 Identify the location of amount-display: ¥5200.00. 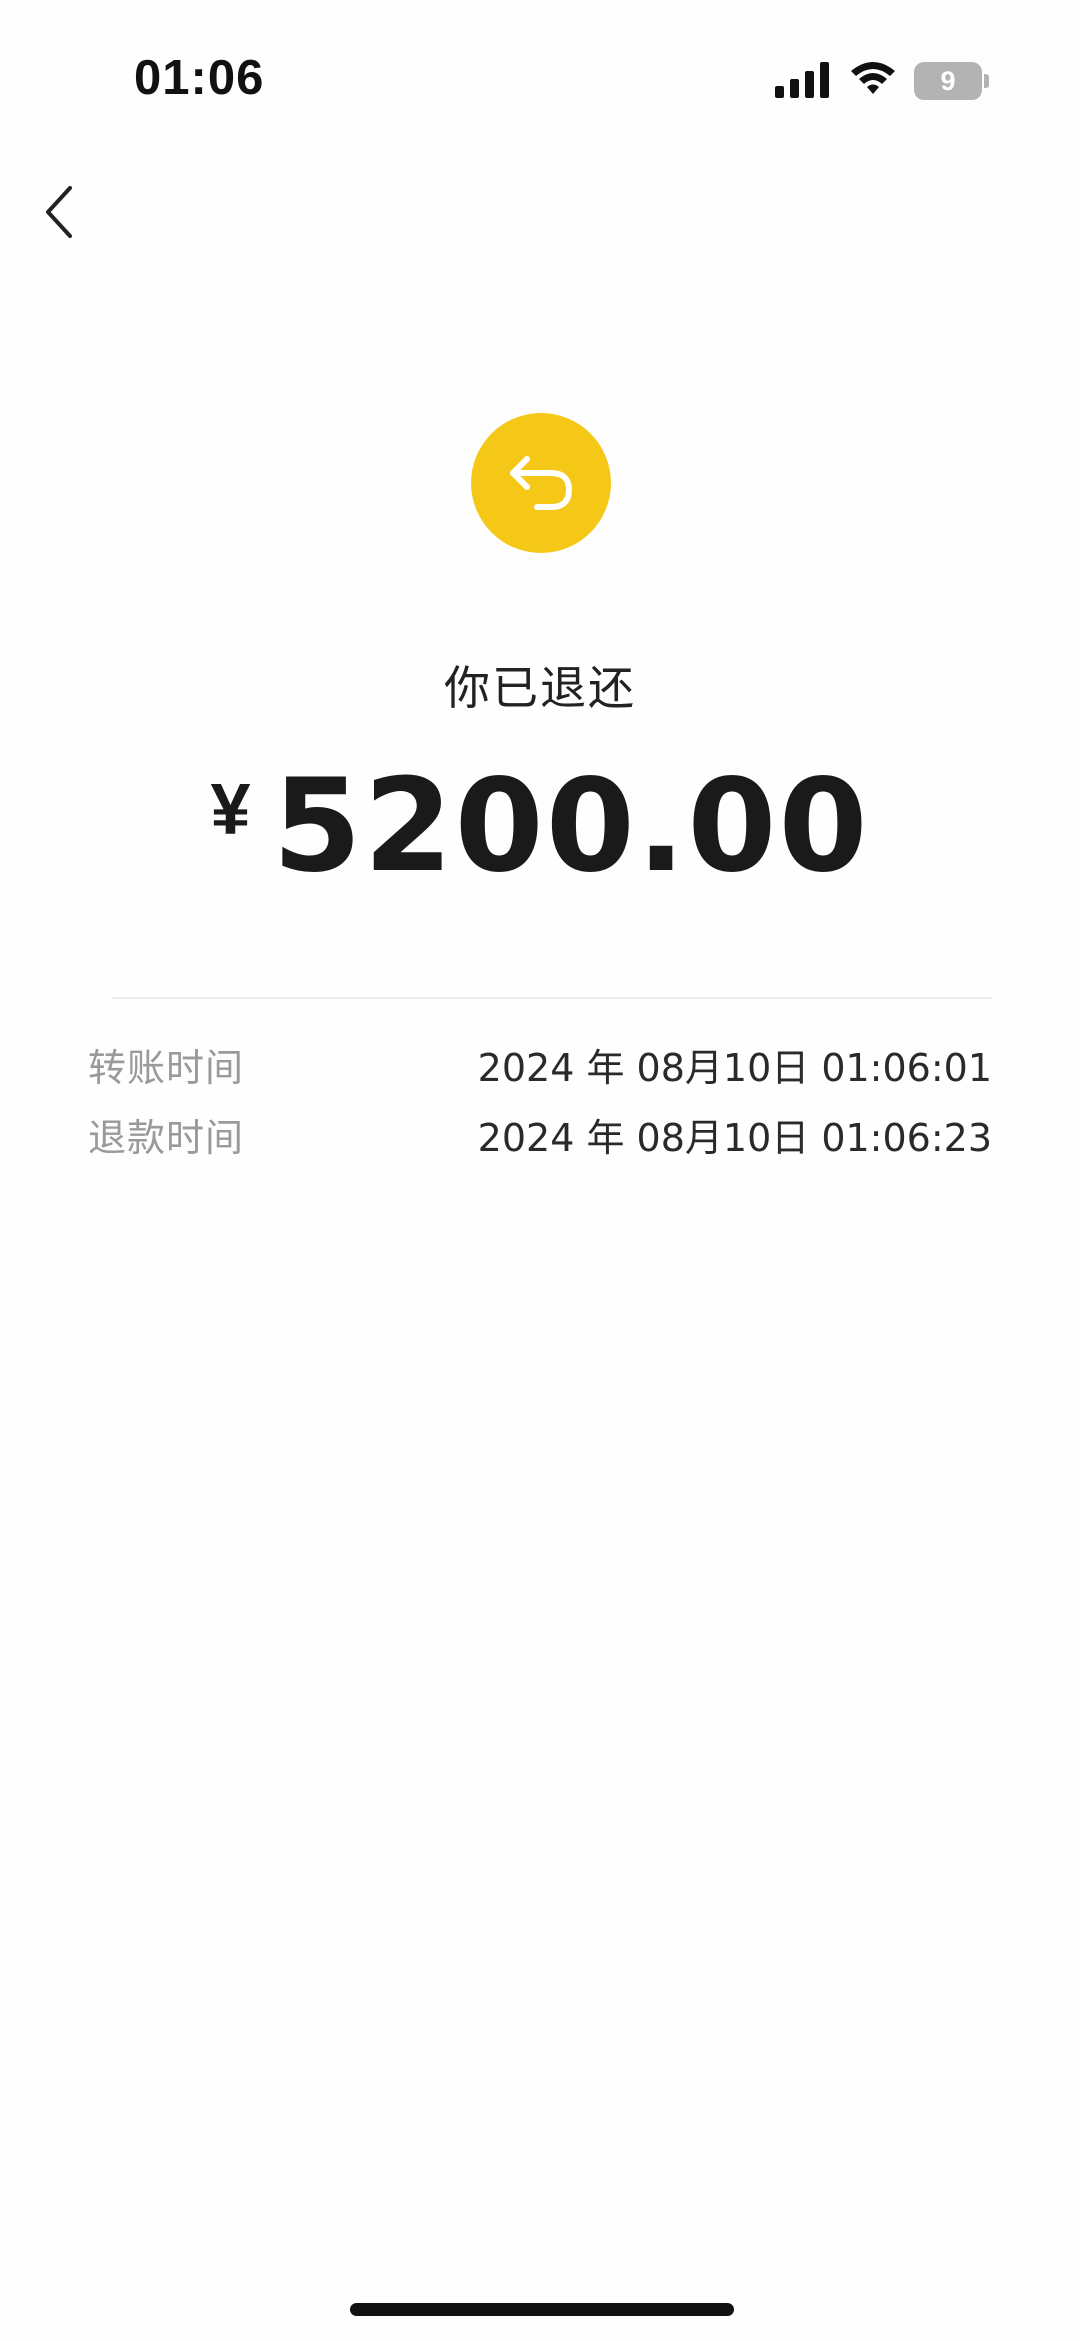
(540, 826).